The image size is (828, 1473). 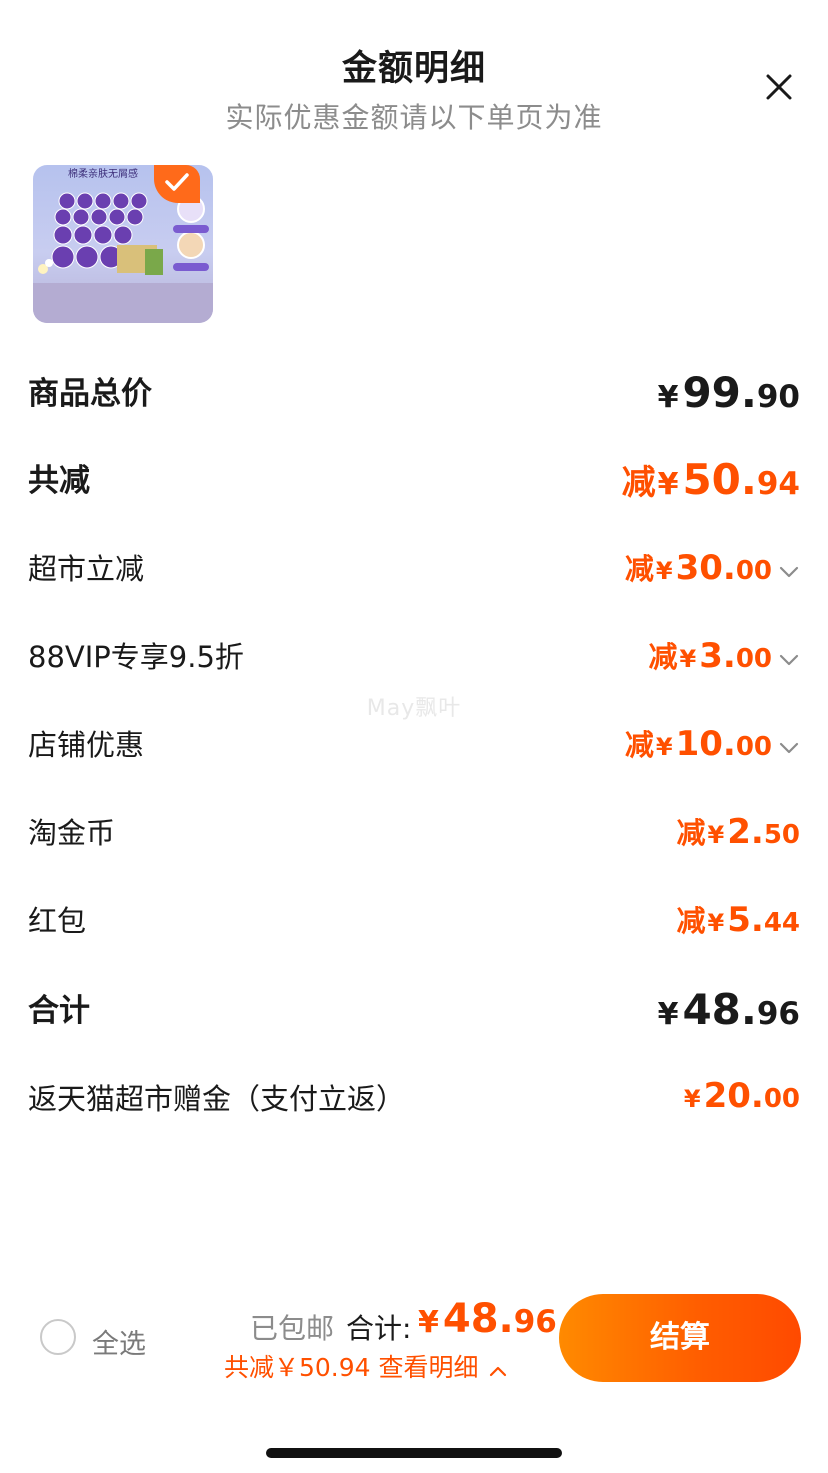 What do you see at coordinates (292, 1328) in the screenshot?
I see `free-shipping-label: 已包邮` at bounding box center [292, 1328].